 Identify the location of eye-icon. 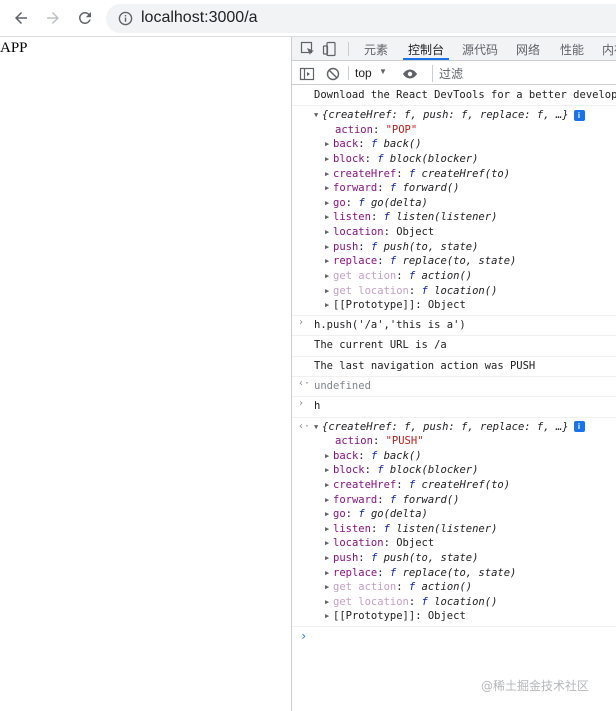
(410, 74).